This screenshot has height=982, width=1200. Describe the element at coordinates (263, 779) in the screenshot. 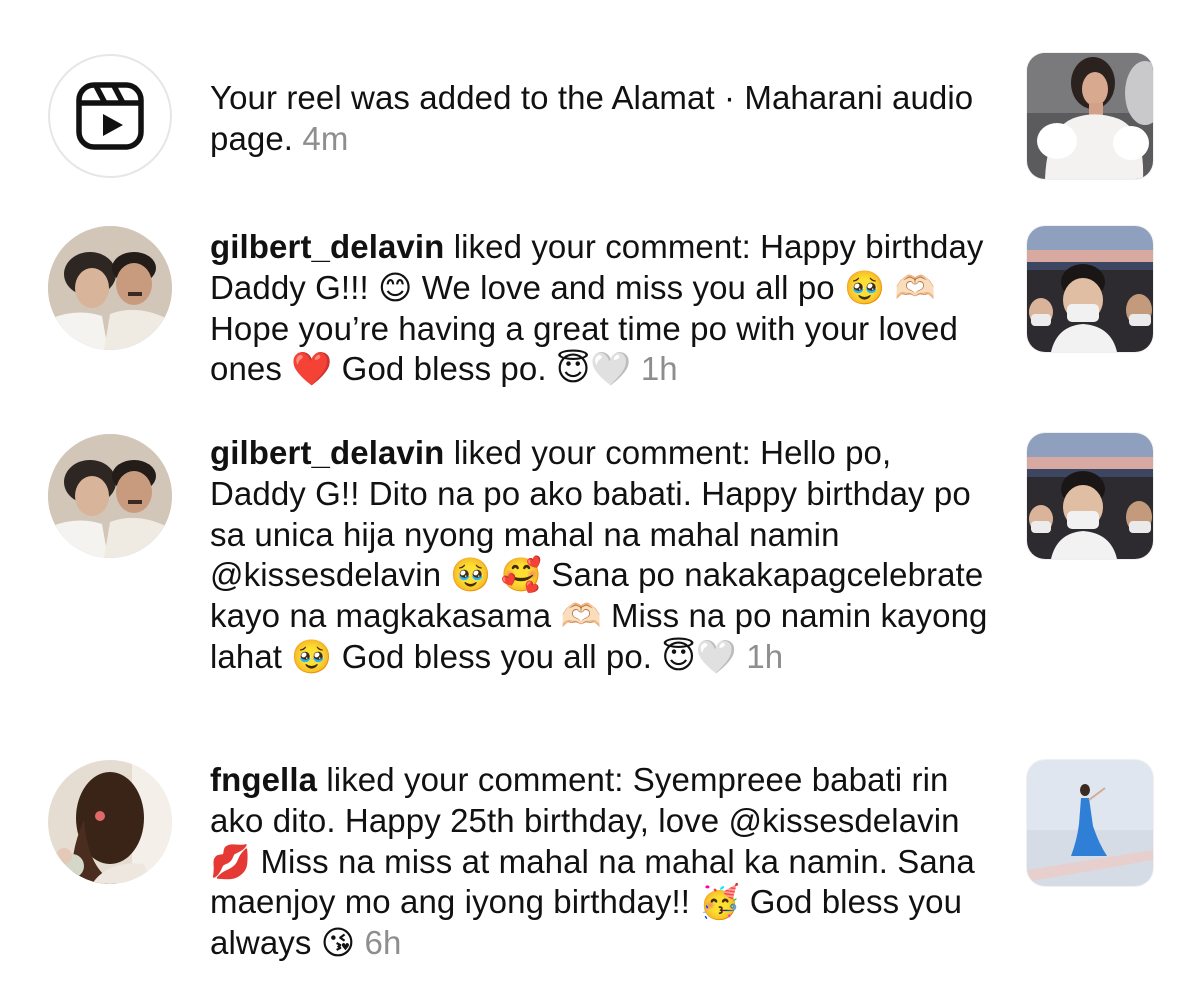

I see `username-link: fngella` at that location.